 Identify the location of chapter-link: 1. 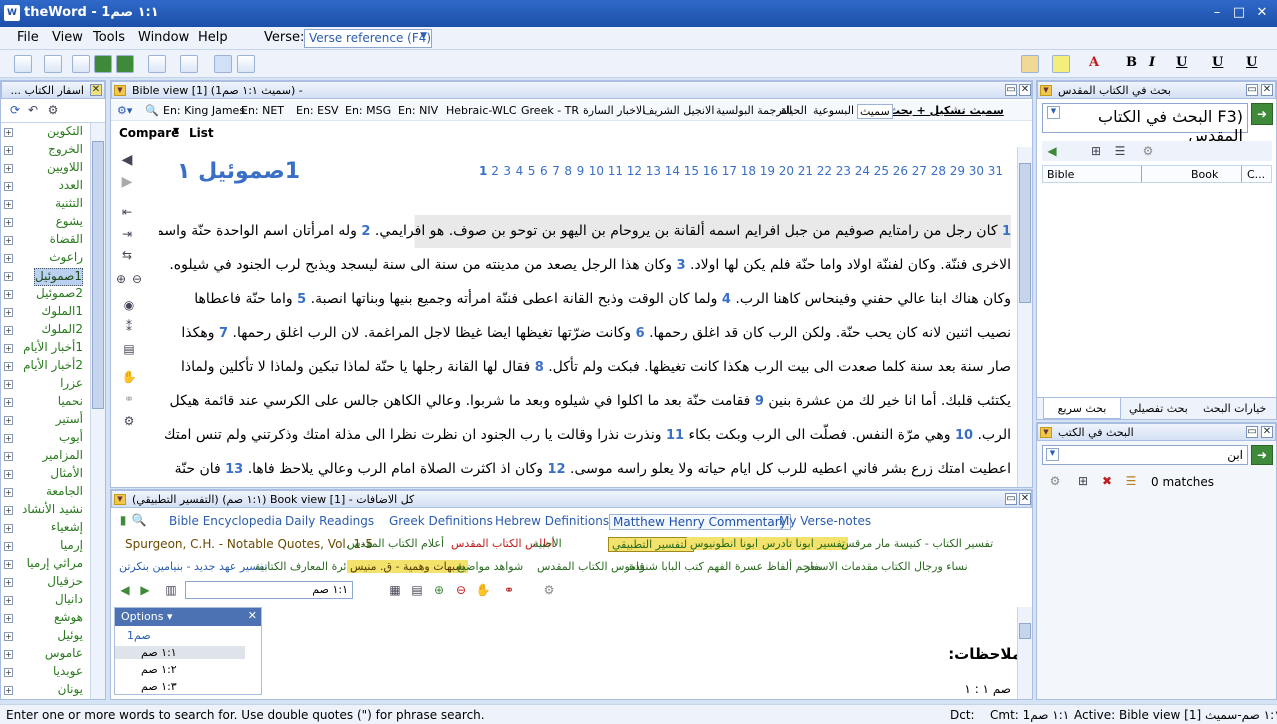
(483, 171).